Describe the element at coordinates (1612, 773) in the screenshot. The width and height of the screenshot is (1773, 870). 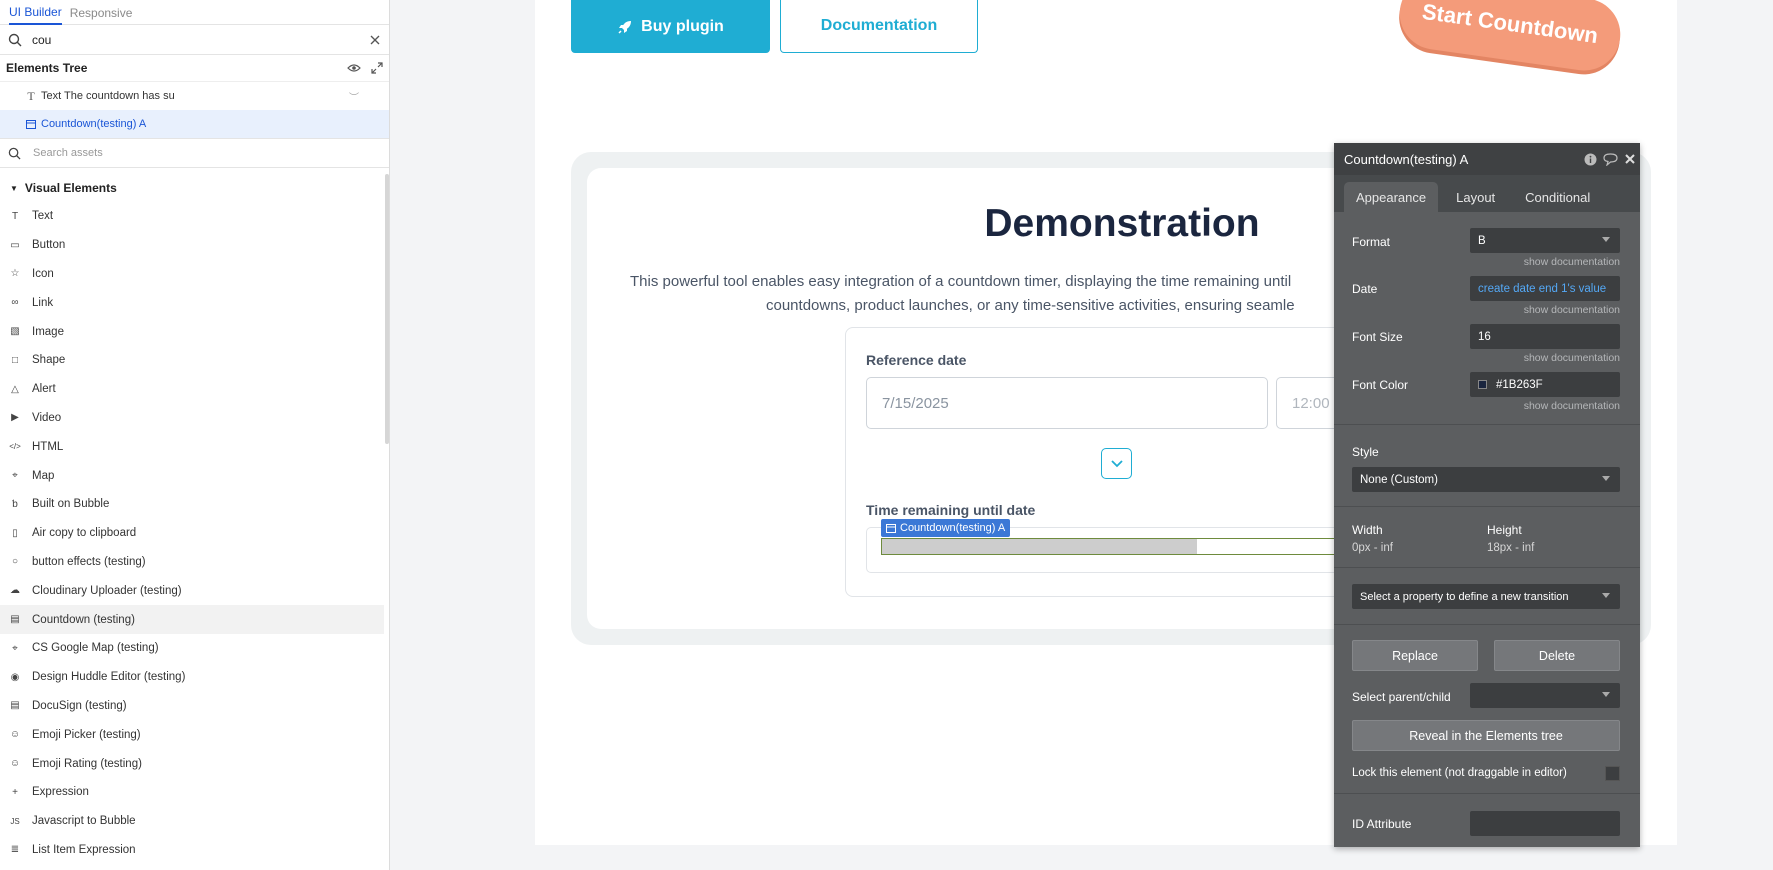
I see `lock-element-checkbox` at that location.